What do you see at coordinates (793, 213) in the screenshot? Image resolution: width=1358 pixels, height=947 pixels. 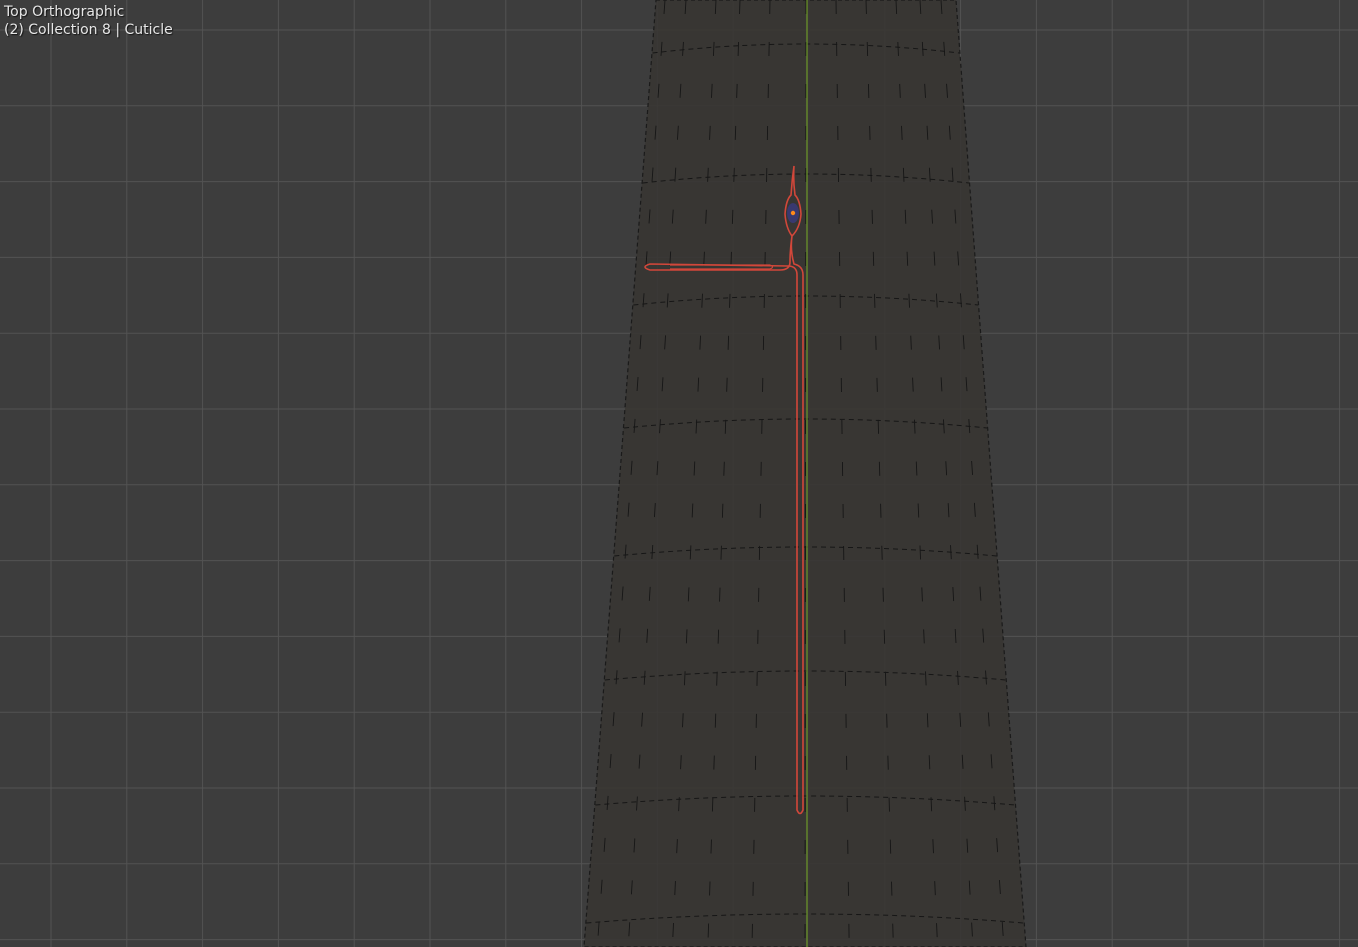 I see `object-origin-icon` at bounding box center [793, 213].